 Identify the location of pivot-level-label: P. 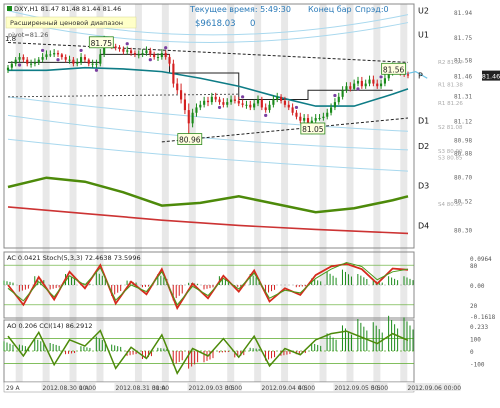
(420, 76).